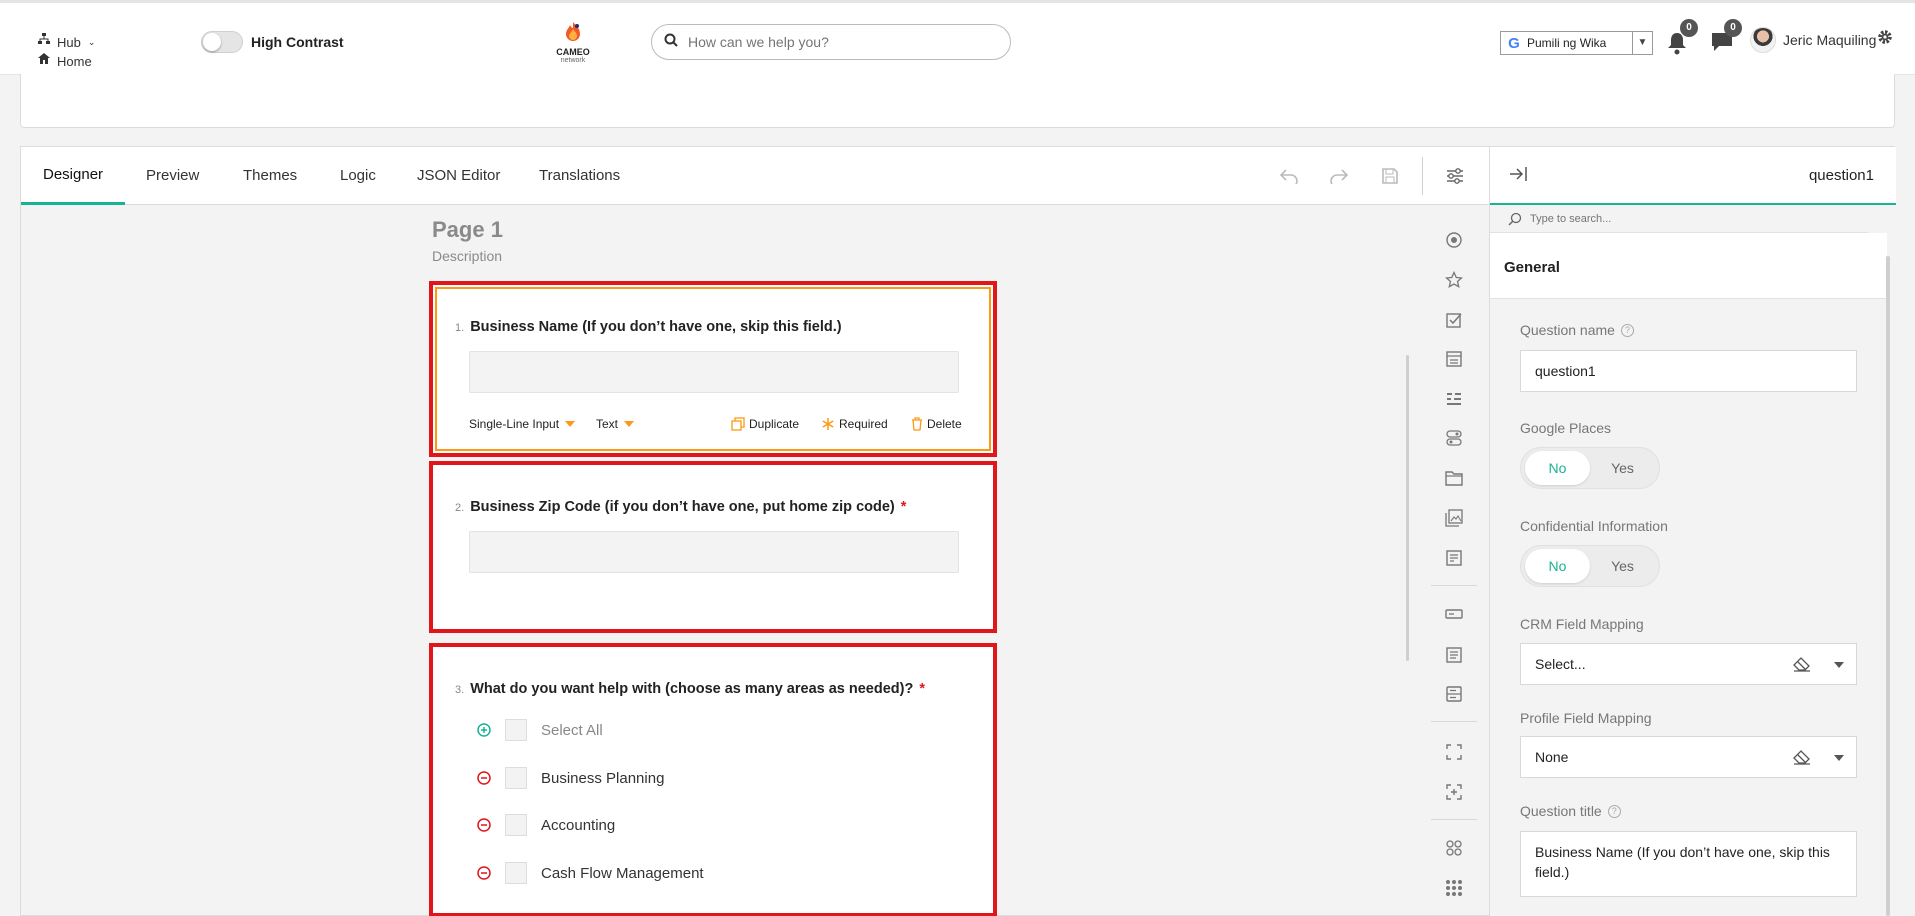  What do you see at coordinates (1289, 176) in the screenshot?
I see `undo-icon` at bounding box center [1289, 176].